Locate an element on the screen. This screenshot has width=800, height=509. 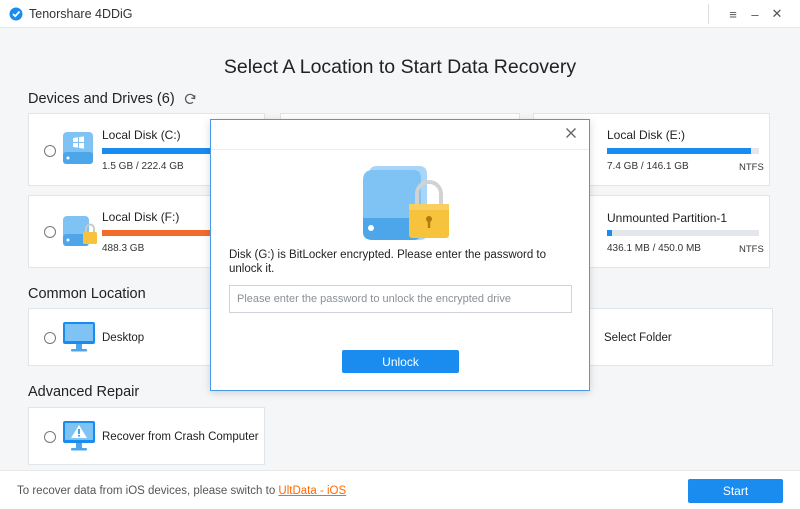
devices-title-label: Devices and Drives (6) is located at coordinates (101, 99).